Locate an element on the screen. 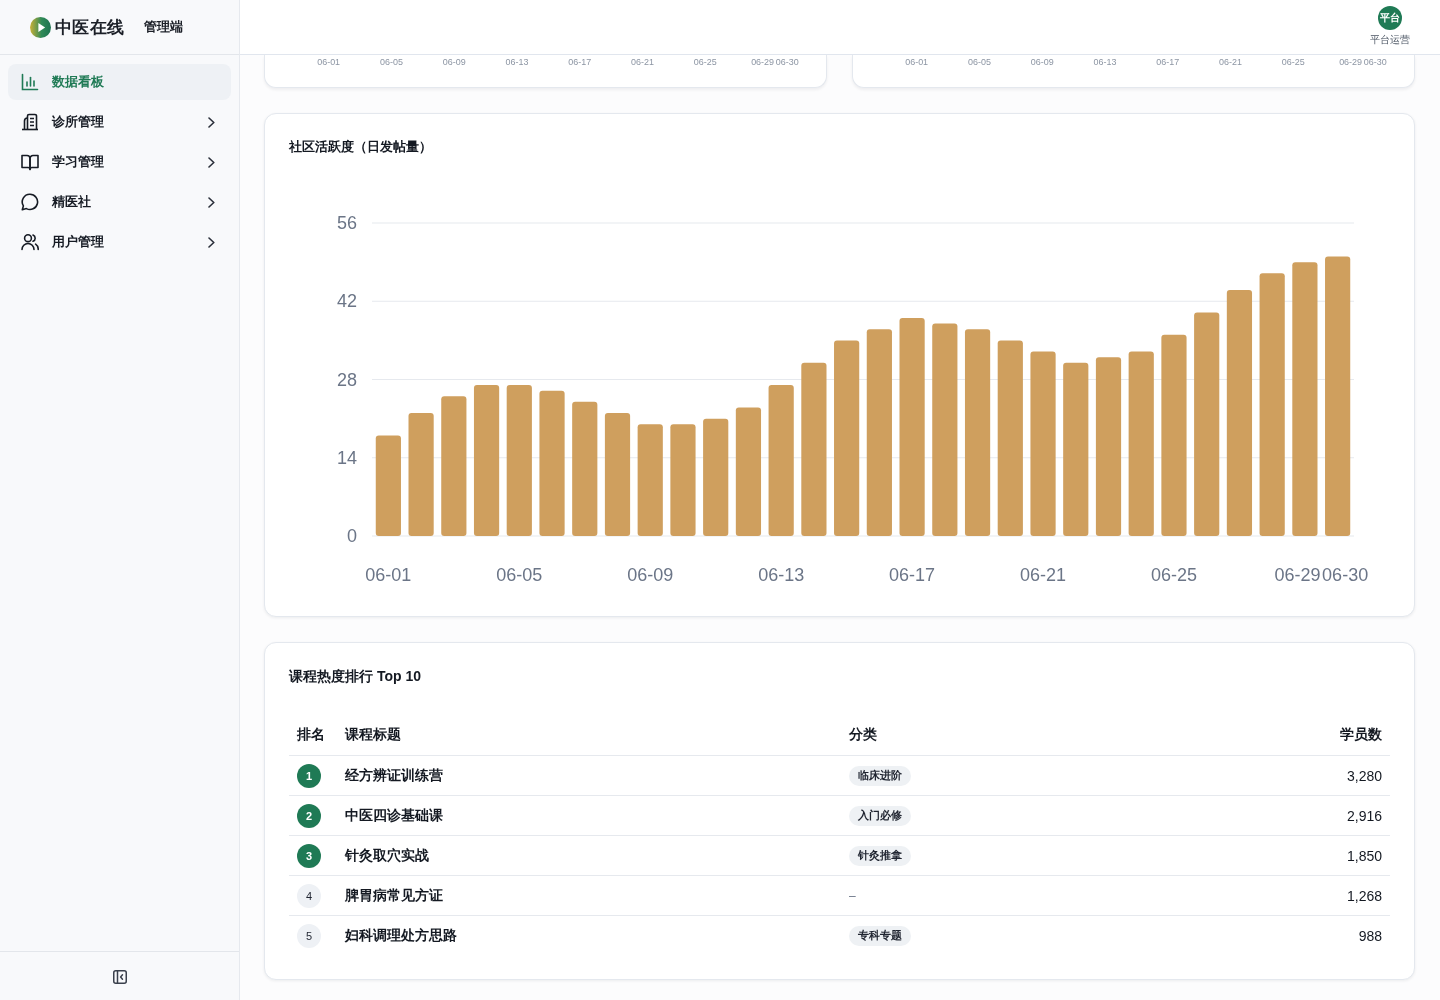 The image size is (1440, 1000). student-count: 1,850 is located at coordinates (1364, 855).